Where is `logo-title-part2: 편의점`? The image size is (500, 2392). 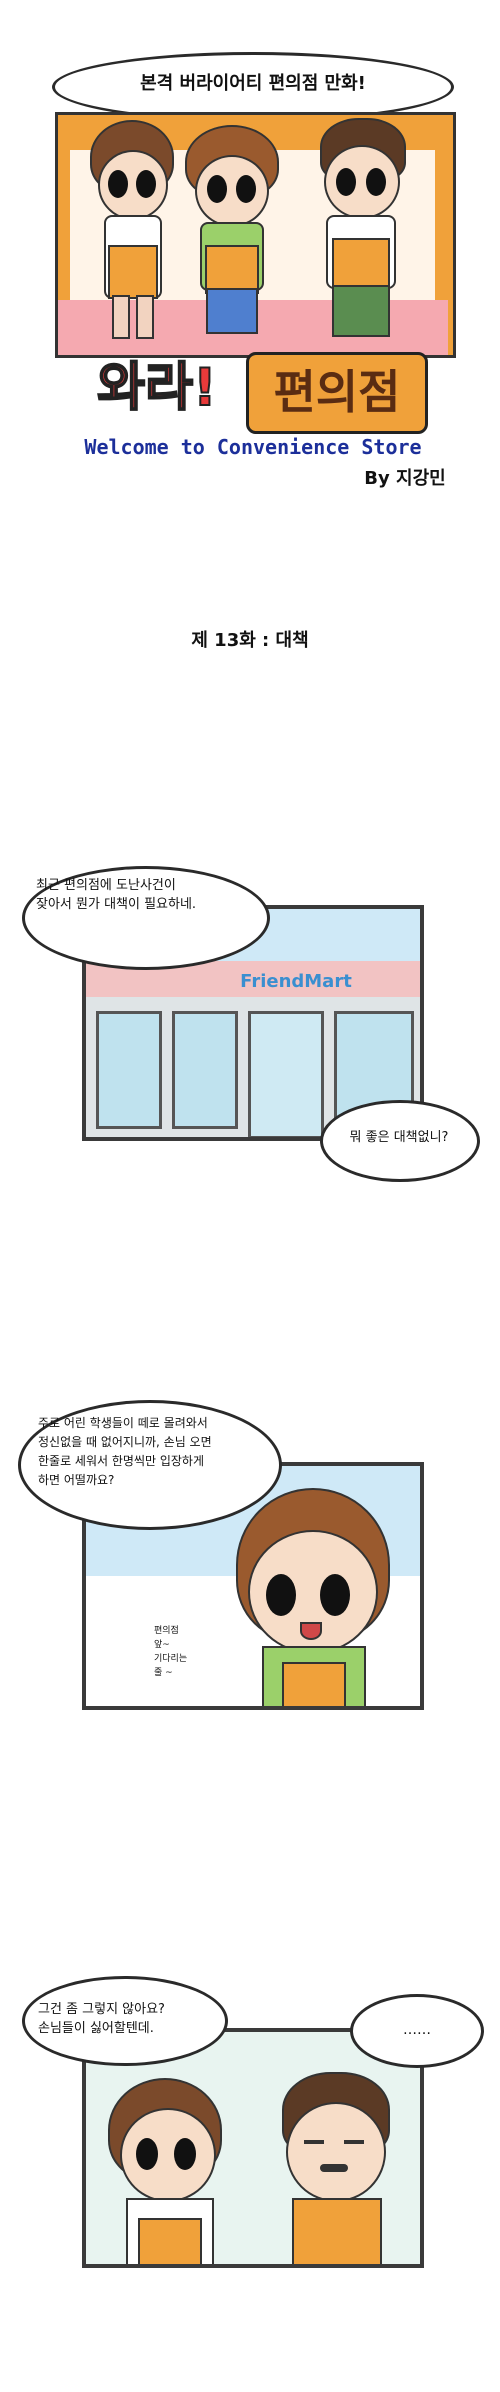
logo-title-part2: 편의점 is located at coordinates (337, 392).